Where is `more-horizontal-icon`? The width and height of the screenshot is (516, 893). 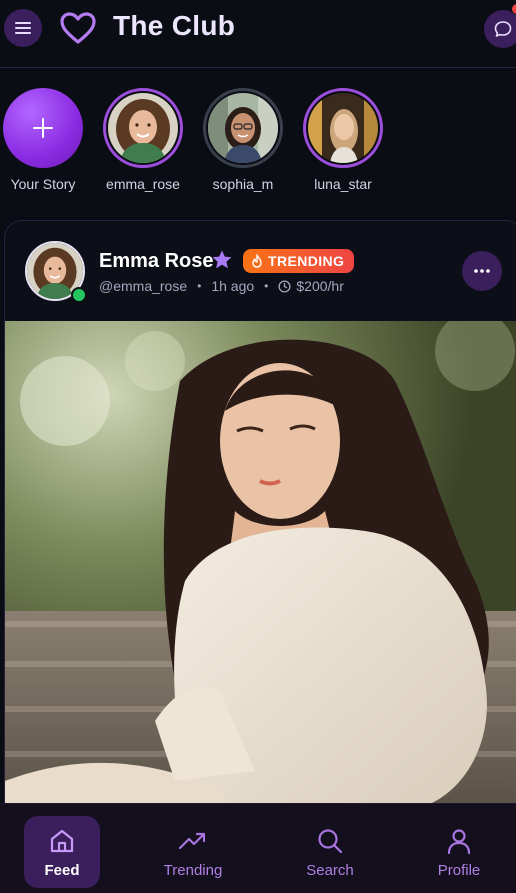
more-horizontal-icon is located at coordinates (482, 271).